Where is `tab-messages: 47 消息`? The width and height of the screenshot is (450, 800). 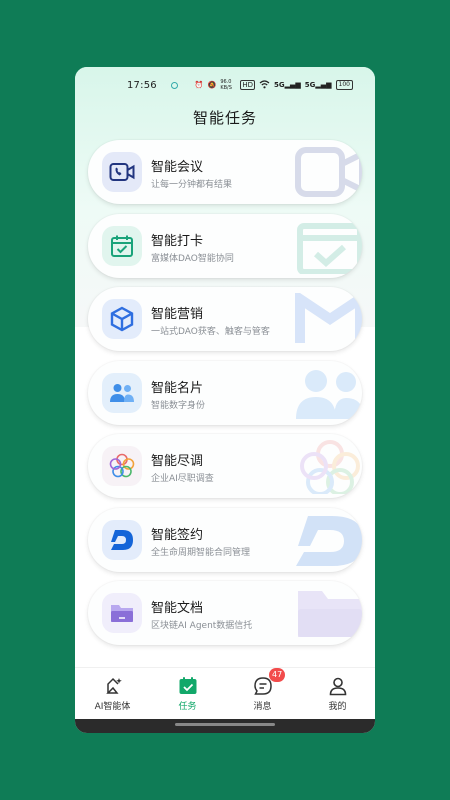 tab-messages: 47 消息 is located at coordinates (262, 694).